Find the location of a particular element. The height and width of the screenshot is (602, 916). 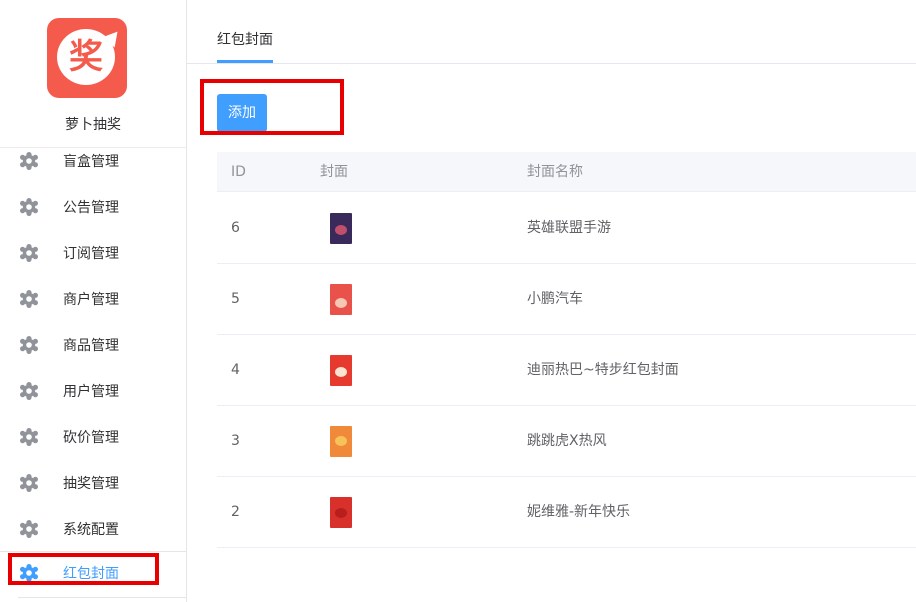

sidebar-item-label: 抽奖管理 is located at coordinates (91, 484).